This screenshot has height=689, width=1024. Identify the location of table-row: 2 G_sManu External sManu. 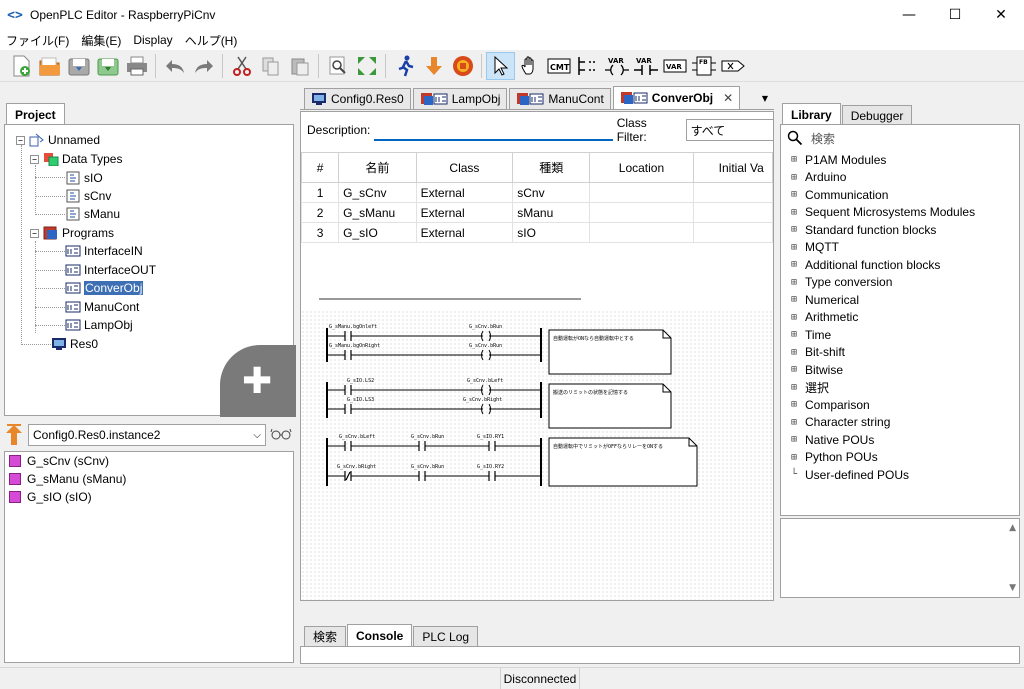
(537, 212).